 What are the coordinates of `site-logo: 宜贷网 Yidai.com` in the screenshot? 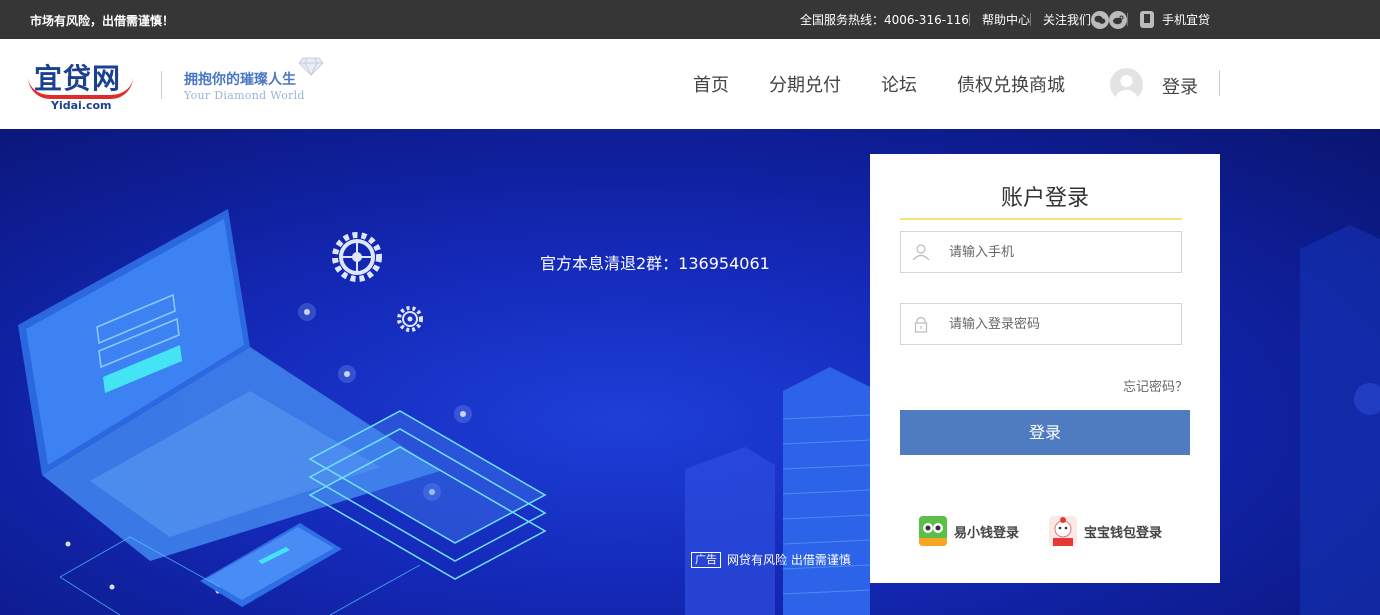 It's located at (83, 85).